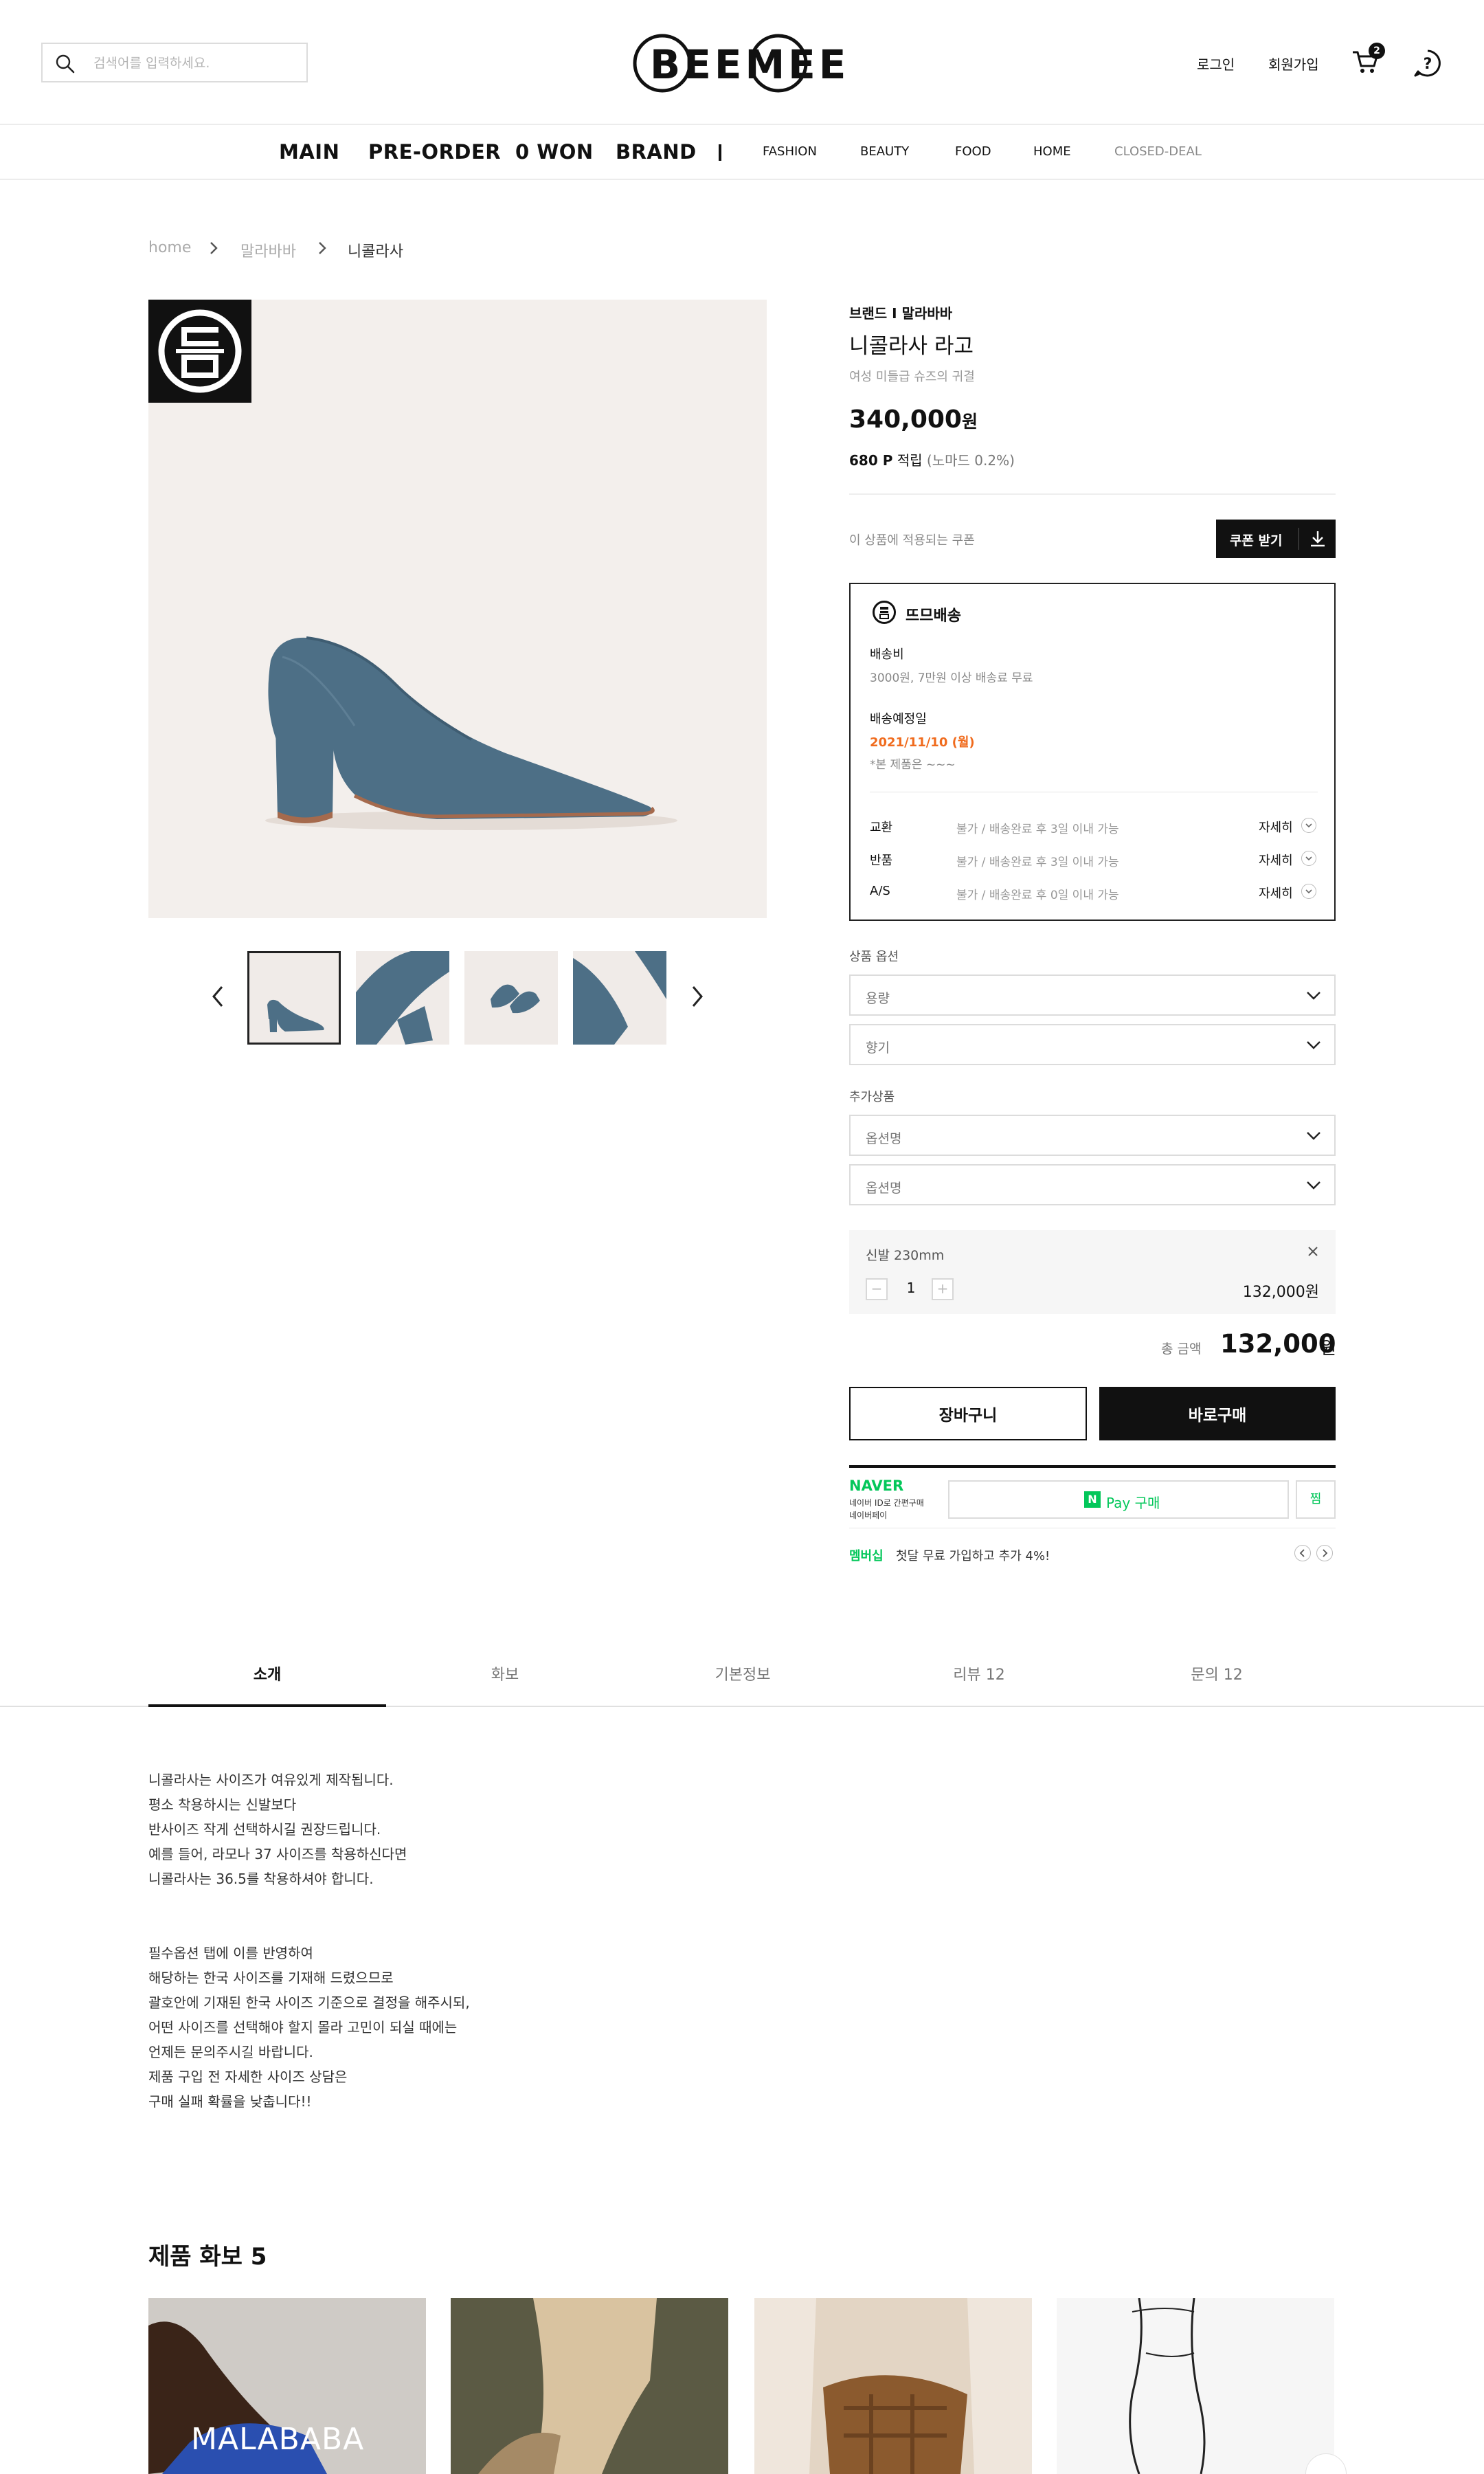 This screenshot has width=1484, height=2474. I want to click on site-logo: BEEMEE, so click(742, 63).